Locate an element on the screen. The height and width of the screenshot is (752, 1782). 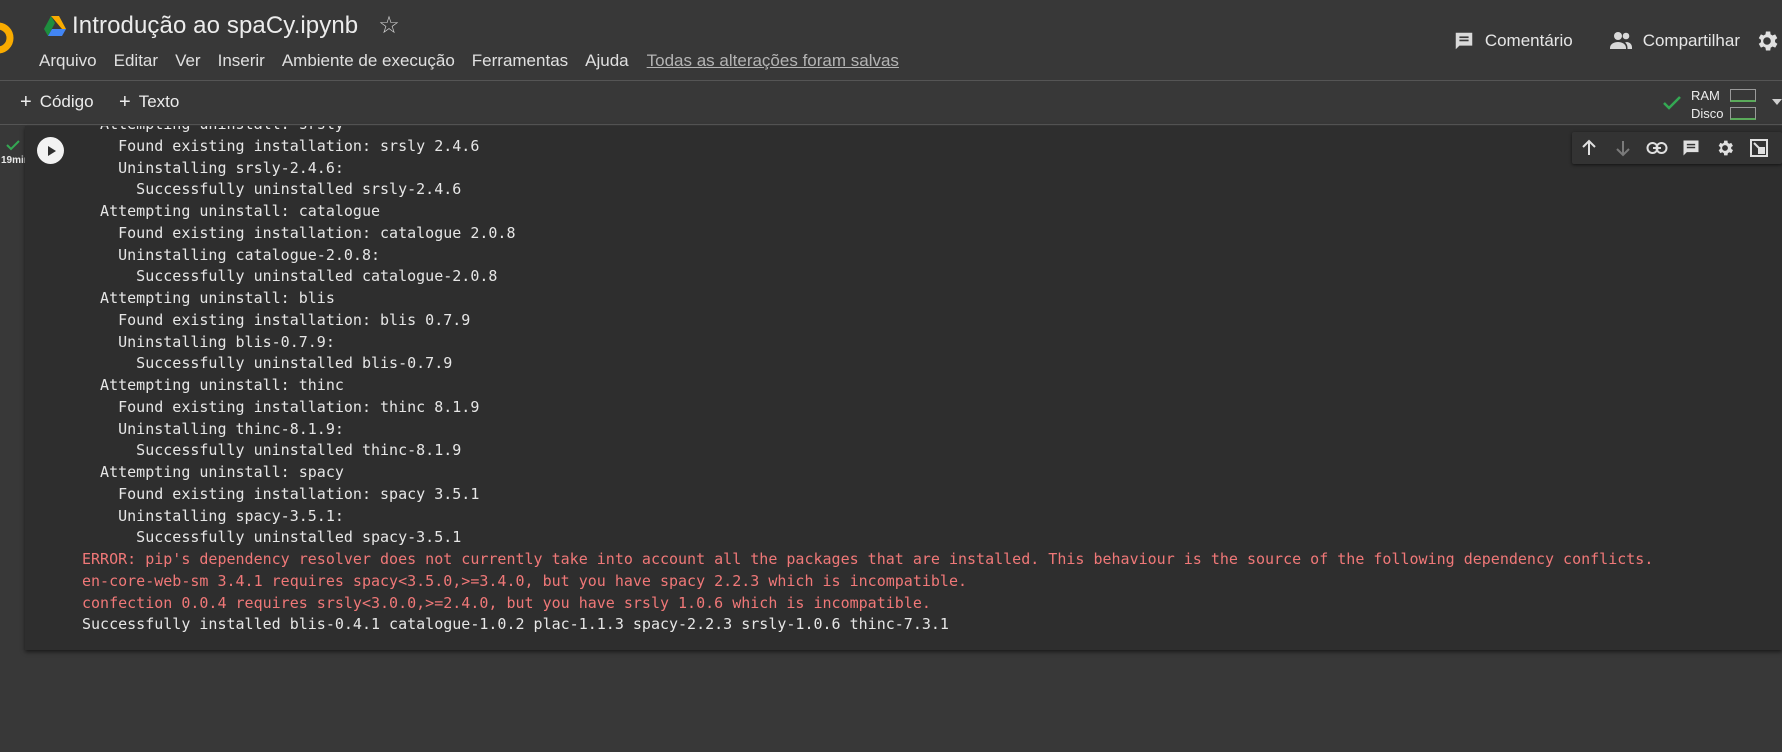
title-row: Introdução ao spaCy.ipynb ☆ is located at coordinates (222, 26).